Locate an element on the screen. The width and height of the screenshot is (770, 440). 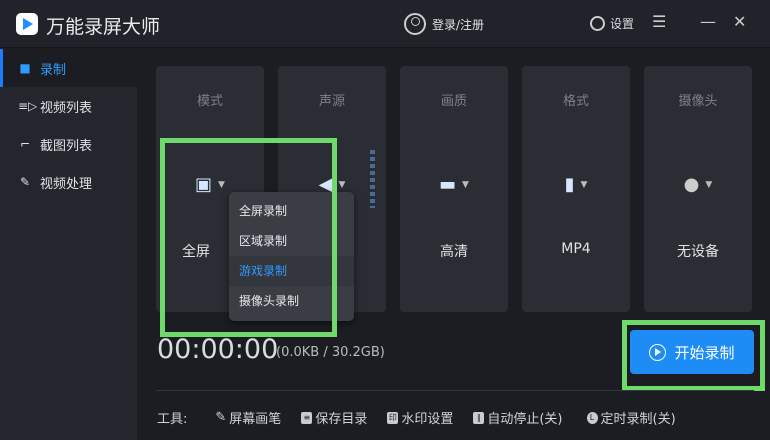
video-edit-icon: ✎ is located at coordinates (25, 182).